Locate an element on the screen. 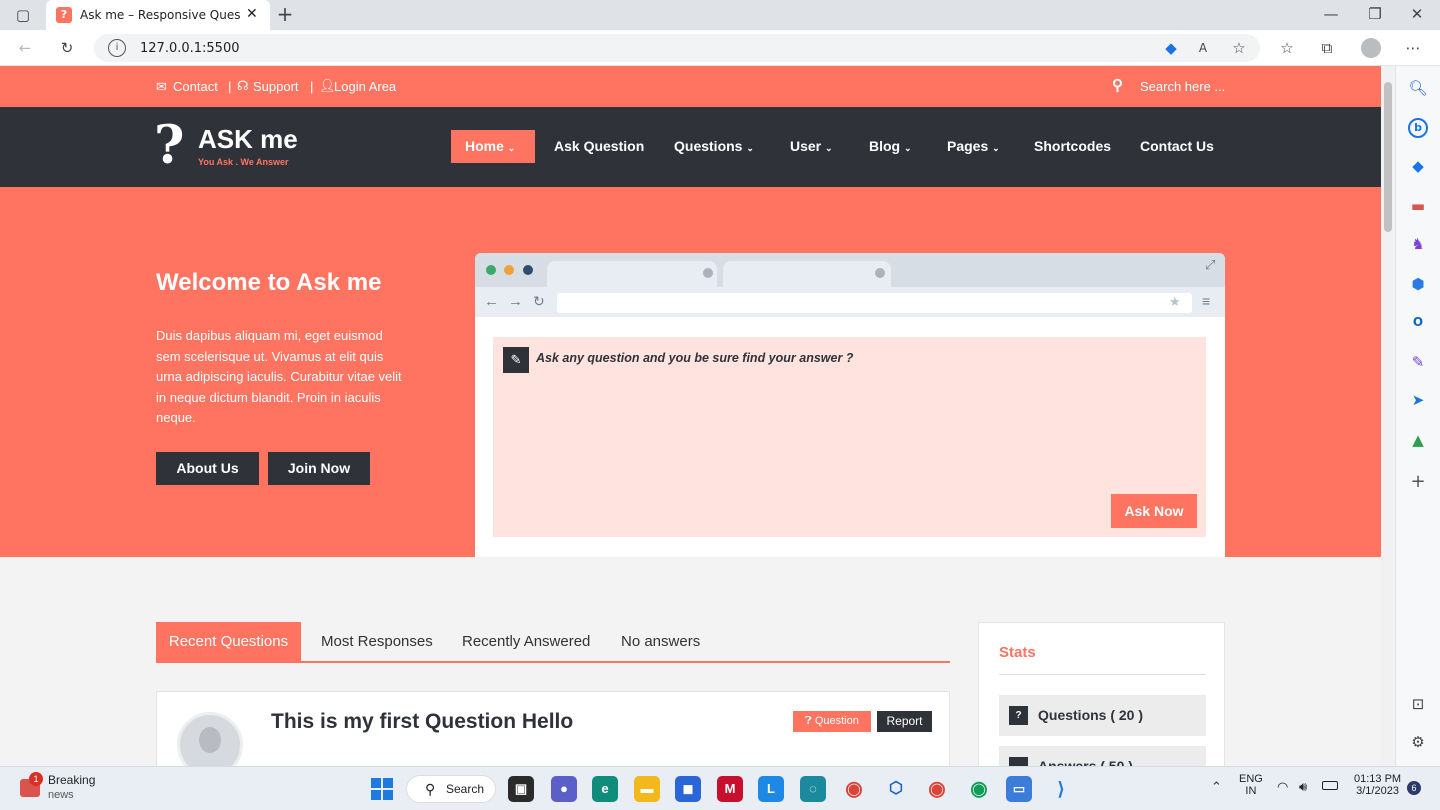 The image size is (1440, 810). nav-label: Ask Question is located at coordinates (599, 146).